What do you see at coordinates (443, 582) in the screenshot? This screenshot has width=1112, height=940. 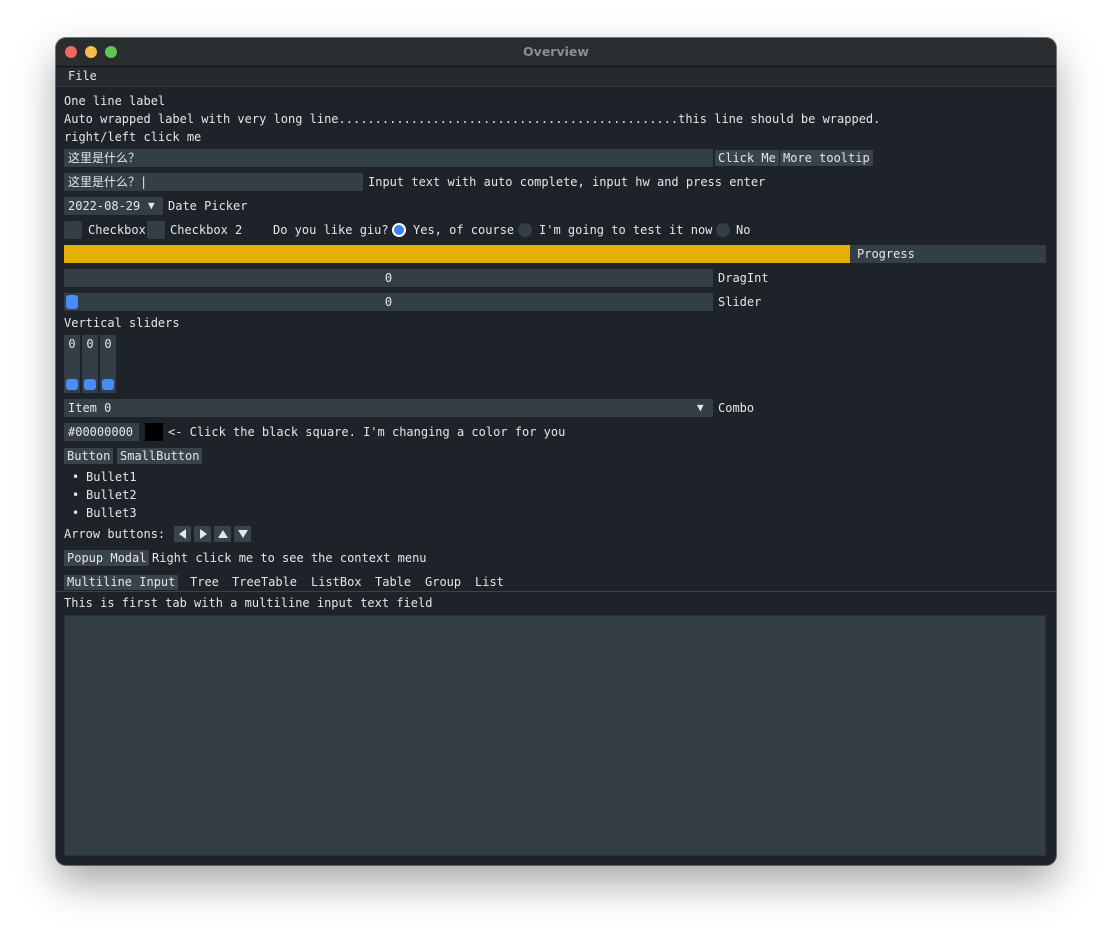 I see `tab-group: Group` at bounding box center [443, 582].